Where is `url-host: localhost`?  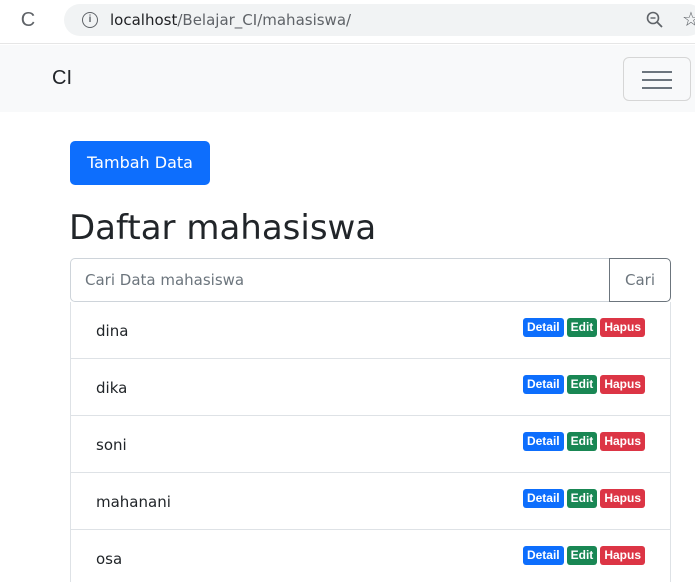 url-host: localhost is located at coordinates (144, 20).